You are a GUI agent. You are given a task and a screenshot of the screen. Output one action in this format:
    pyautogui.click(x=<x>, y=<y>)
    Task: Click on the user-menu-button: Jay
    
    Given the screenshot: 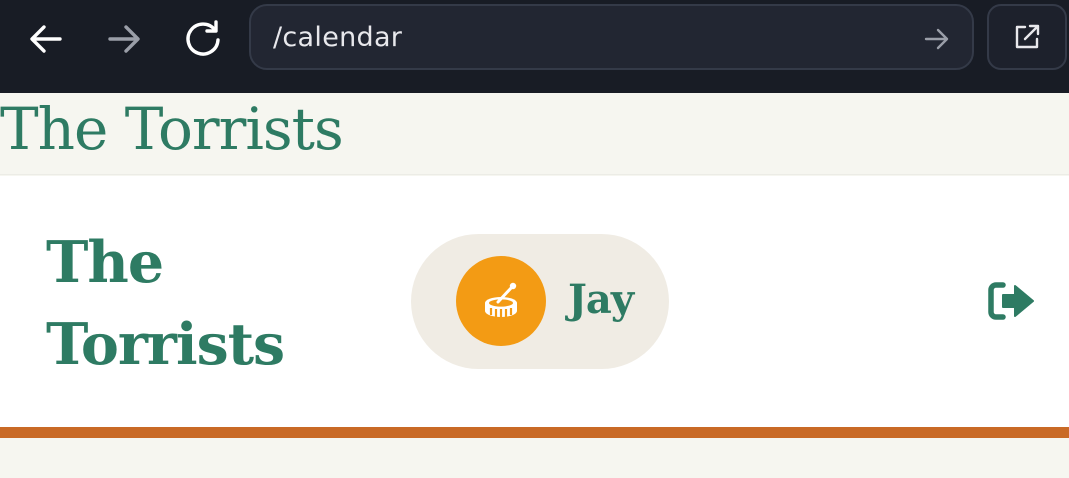 What is the action you would take?
    pyautogui.click(x=540, y=301)
    